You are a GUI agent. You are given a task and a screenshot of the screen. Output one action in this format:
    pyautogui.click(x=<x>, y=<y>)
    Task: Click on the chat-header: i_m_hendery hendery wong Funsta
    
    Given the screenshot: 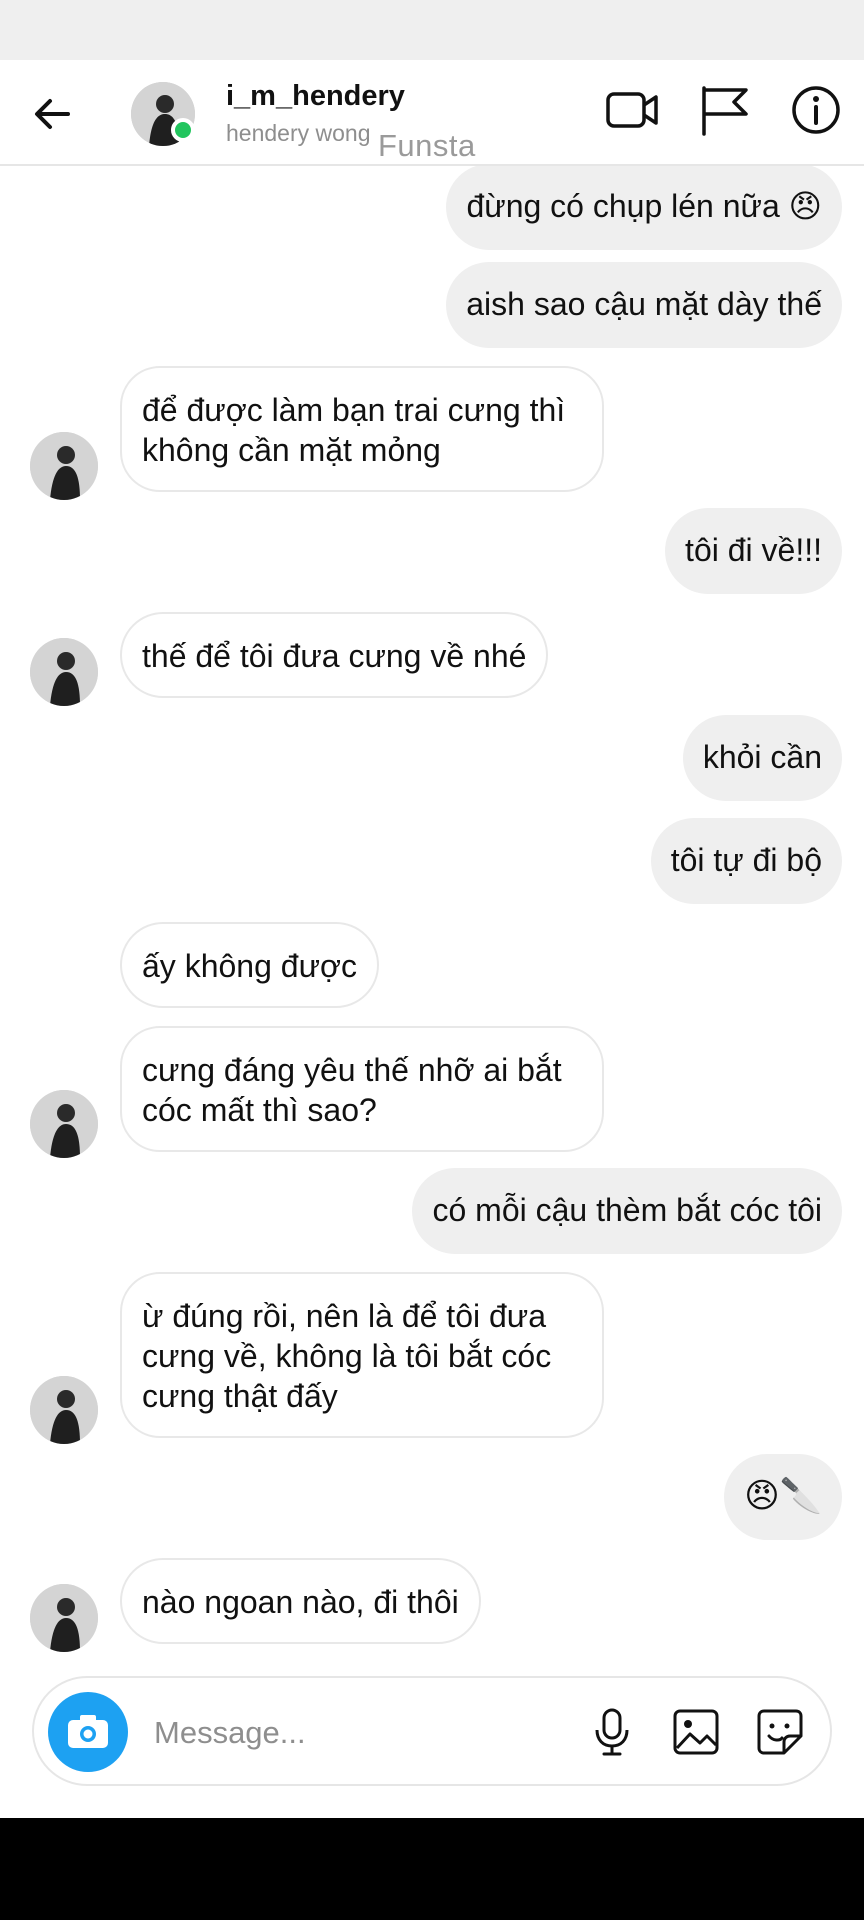 What is the action you would take?
    pyautogui.click(x=432, y=113)
    